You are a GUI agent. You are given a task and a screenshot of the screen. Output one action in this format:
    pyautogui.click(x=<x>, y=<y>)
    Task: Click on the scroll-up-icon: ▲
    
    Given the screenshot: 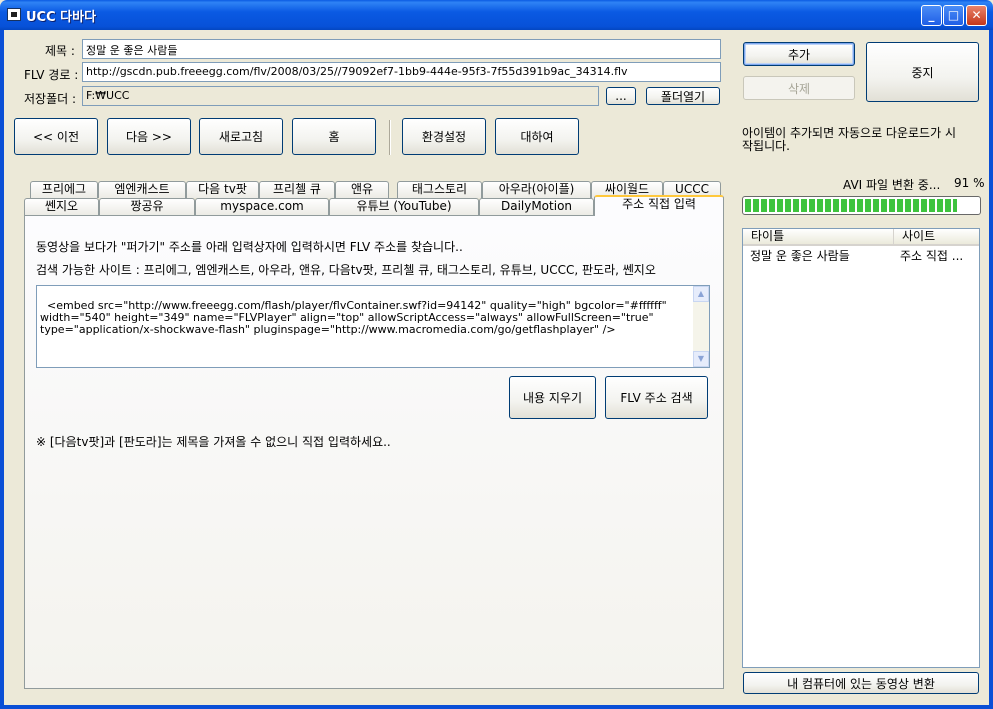 What is the action you would take?
    pyautogui.click(x=701, y=294)
    